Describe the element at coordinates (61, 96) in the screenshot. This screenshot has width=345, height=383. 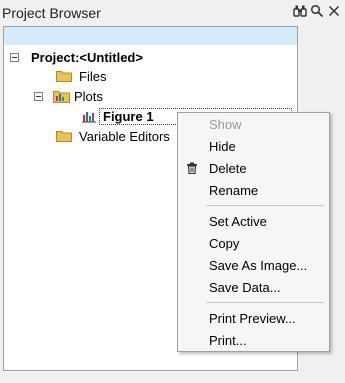
I see `plots-folder-icon` at that location.